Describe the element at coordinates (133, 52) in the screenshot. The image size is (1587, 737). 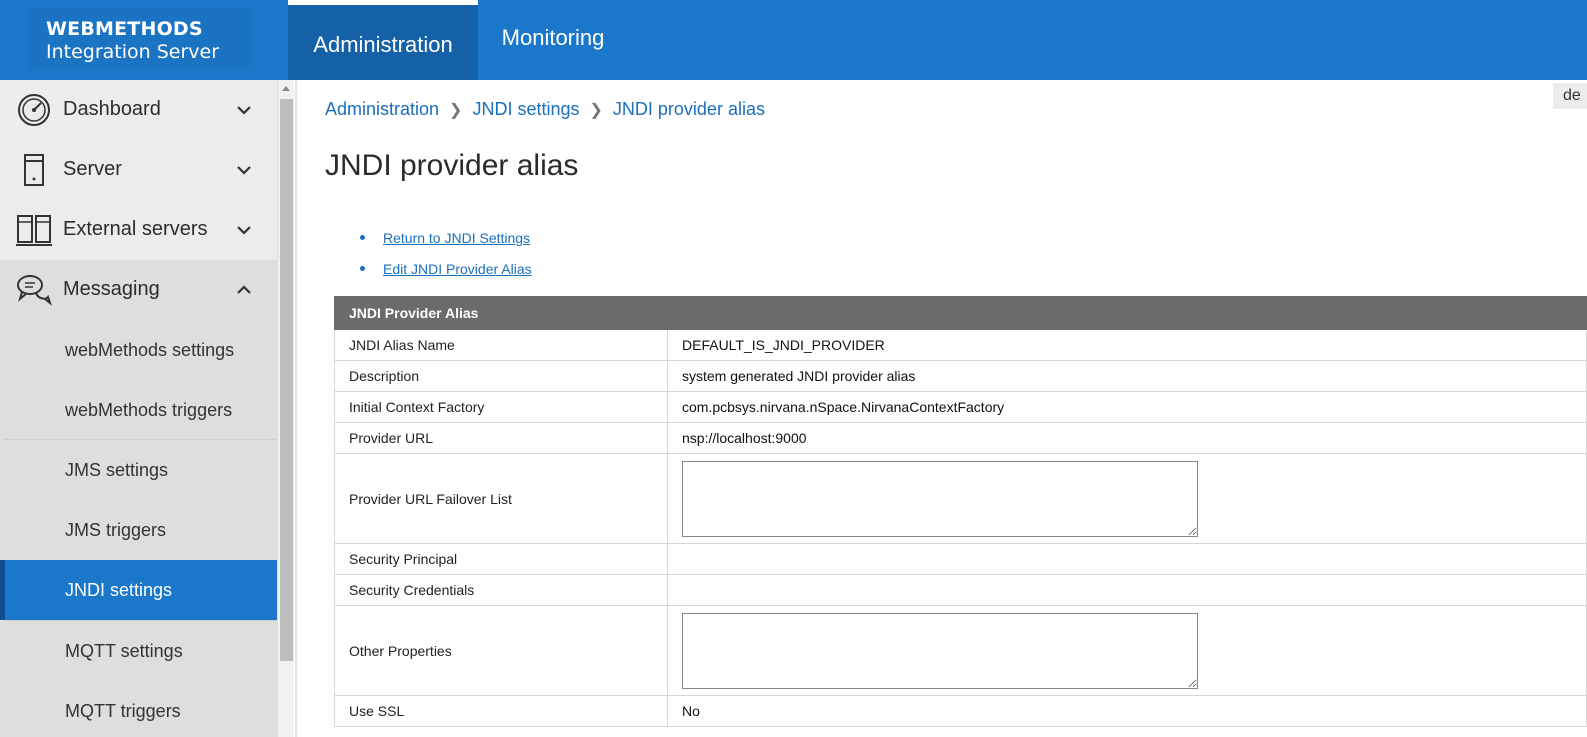
I see `logo-product-text: Integration Server` at that location.